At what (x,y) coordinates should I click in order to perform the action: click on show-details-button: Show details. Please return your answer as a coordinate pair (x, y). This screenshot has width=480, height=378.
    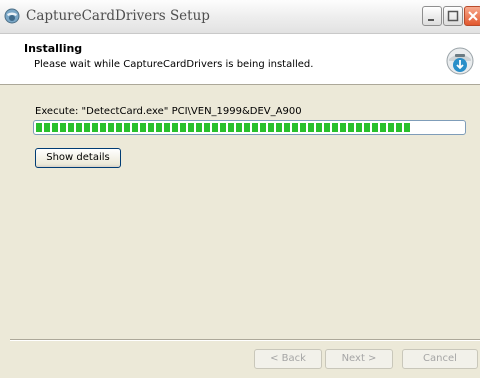
    Looking at the image, I should click on (78, 158).